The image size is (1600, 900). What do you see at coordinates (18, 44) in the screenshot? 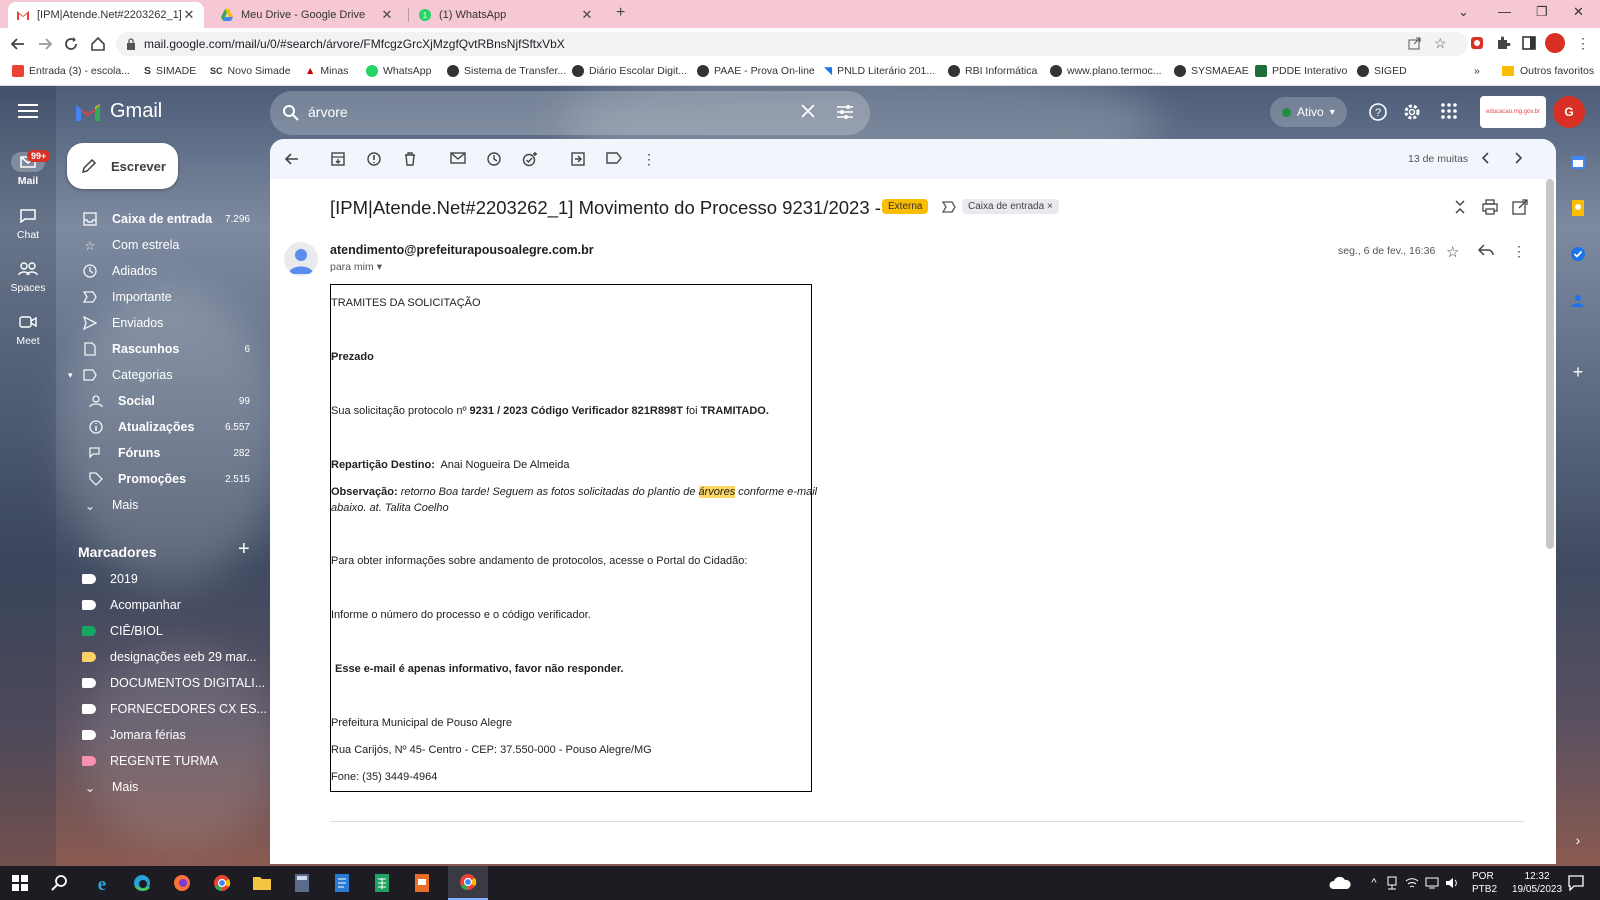
I see `back-icon` at bounding box center [18, 44].